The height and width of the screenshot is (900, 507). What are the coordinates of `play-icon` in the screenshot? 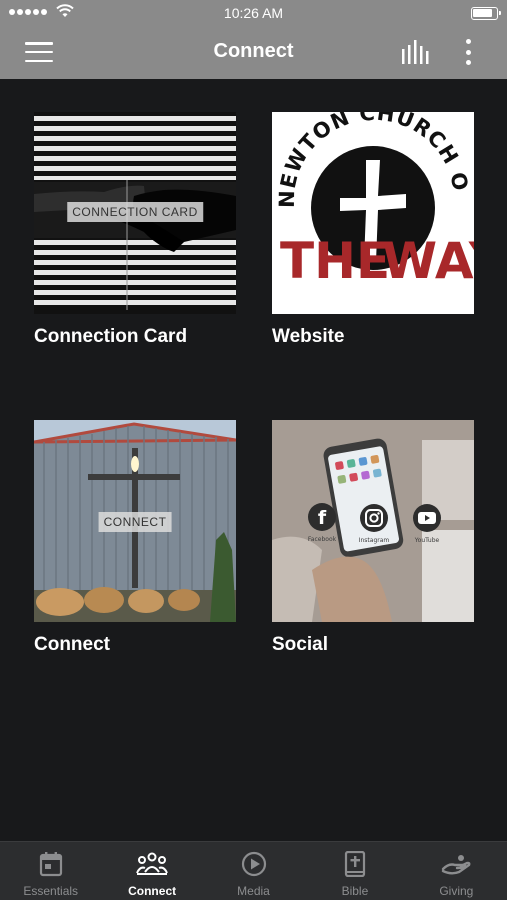 It's located at (253, 864).